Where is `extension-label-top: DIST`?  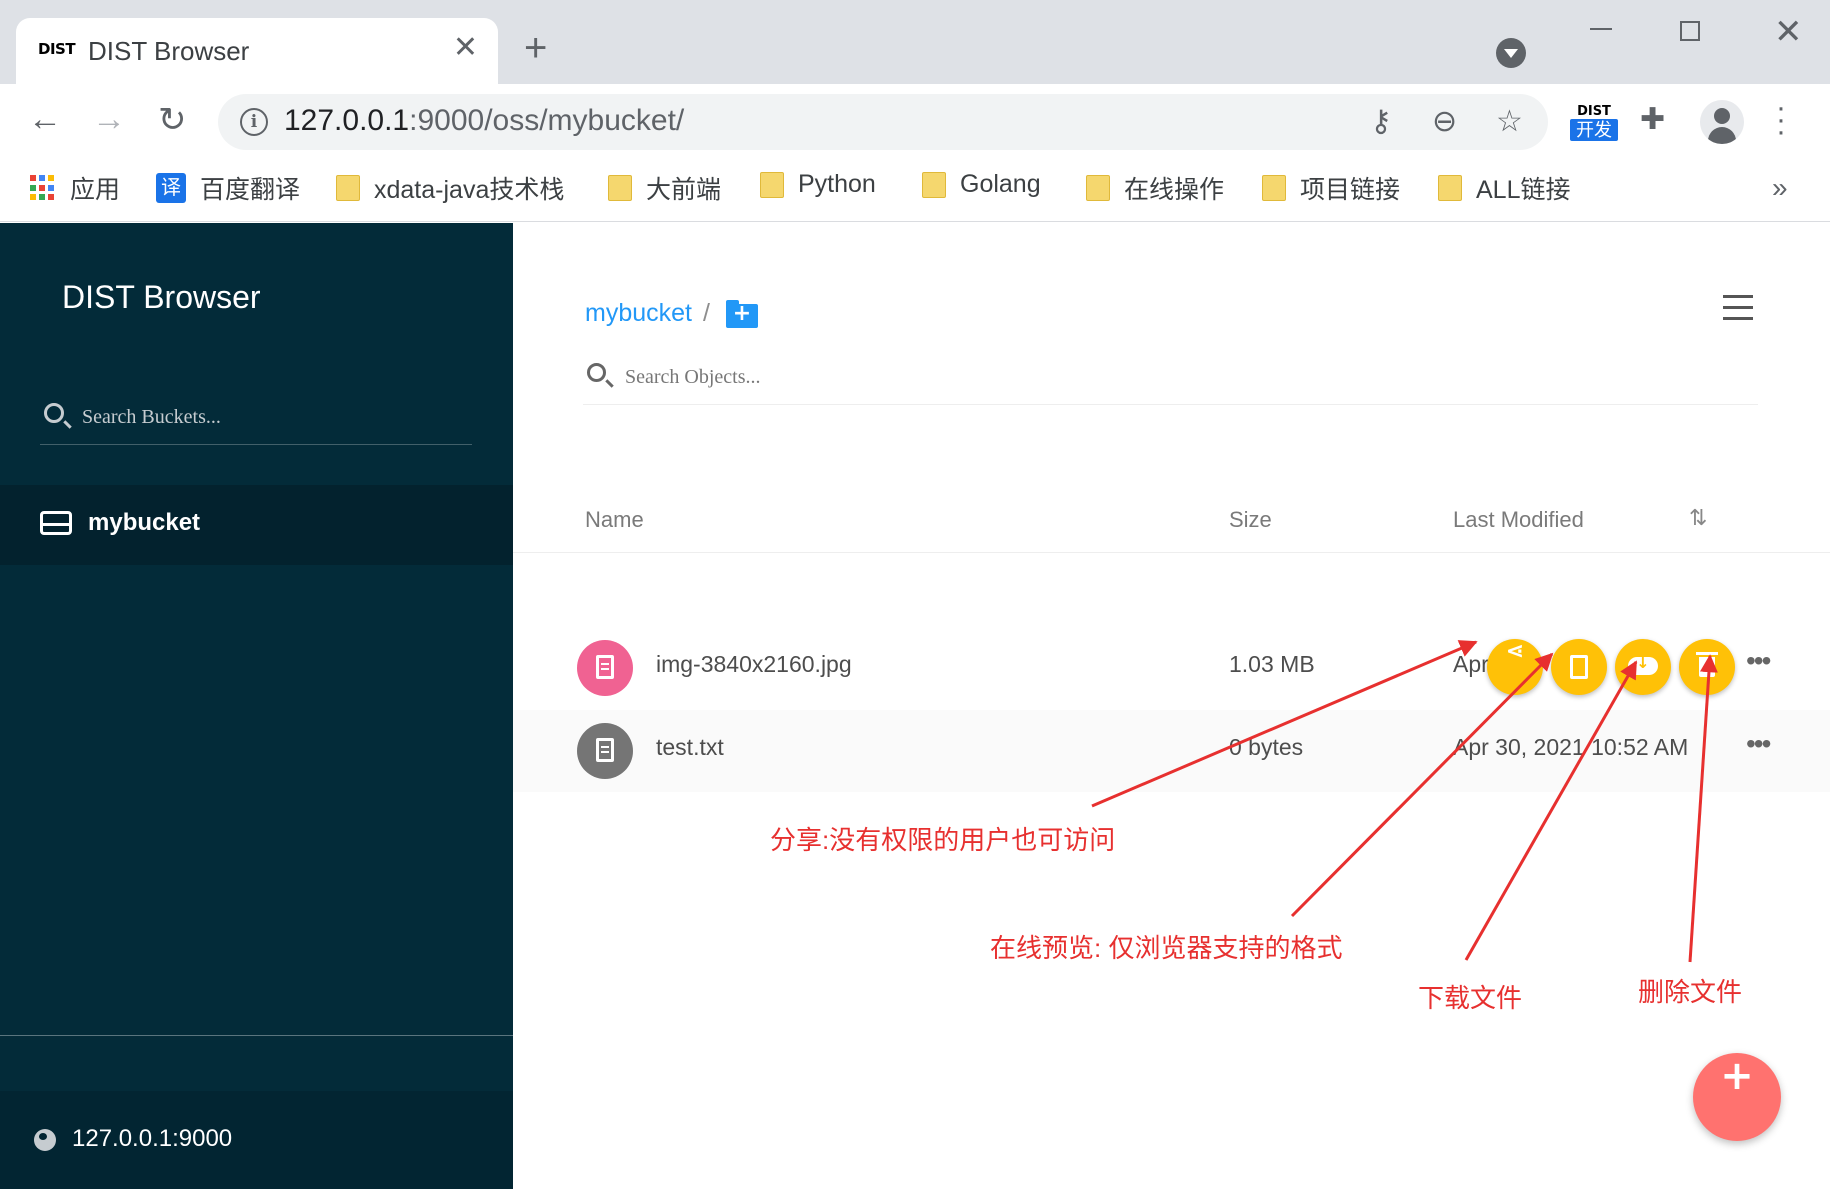
extension-label-top: DIST is located at coordinates (1594, 111).